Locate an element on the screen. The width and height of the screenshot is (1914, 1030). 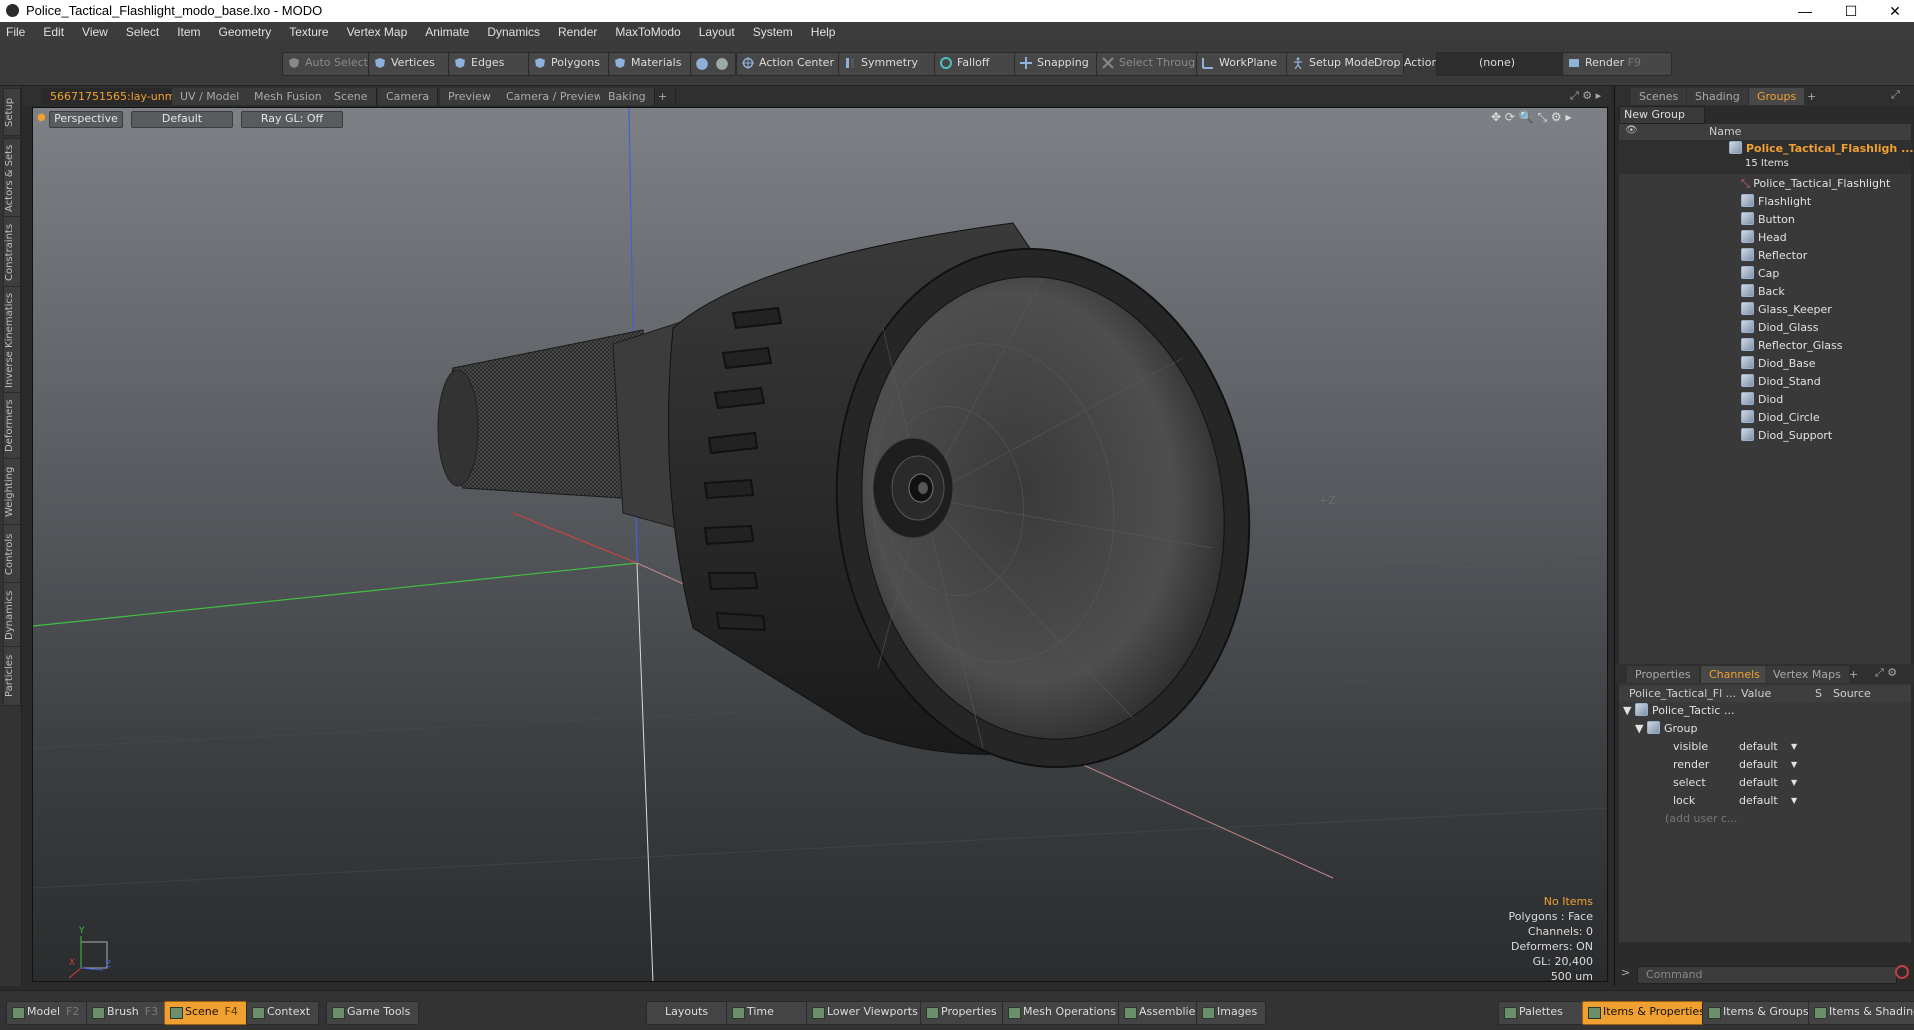
table-row: select default ▼ is located at coordinates (1791, 783).